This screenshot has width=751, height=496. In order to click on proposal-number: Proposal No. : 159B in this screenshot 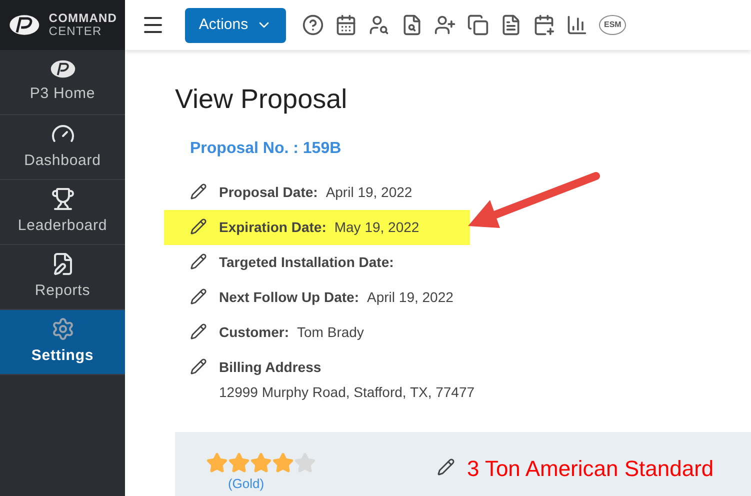, I will do `click(266, 149)`.